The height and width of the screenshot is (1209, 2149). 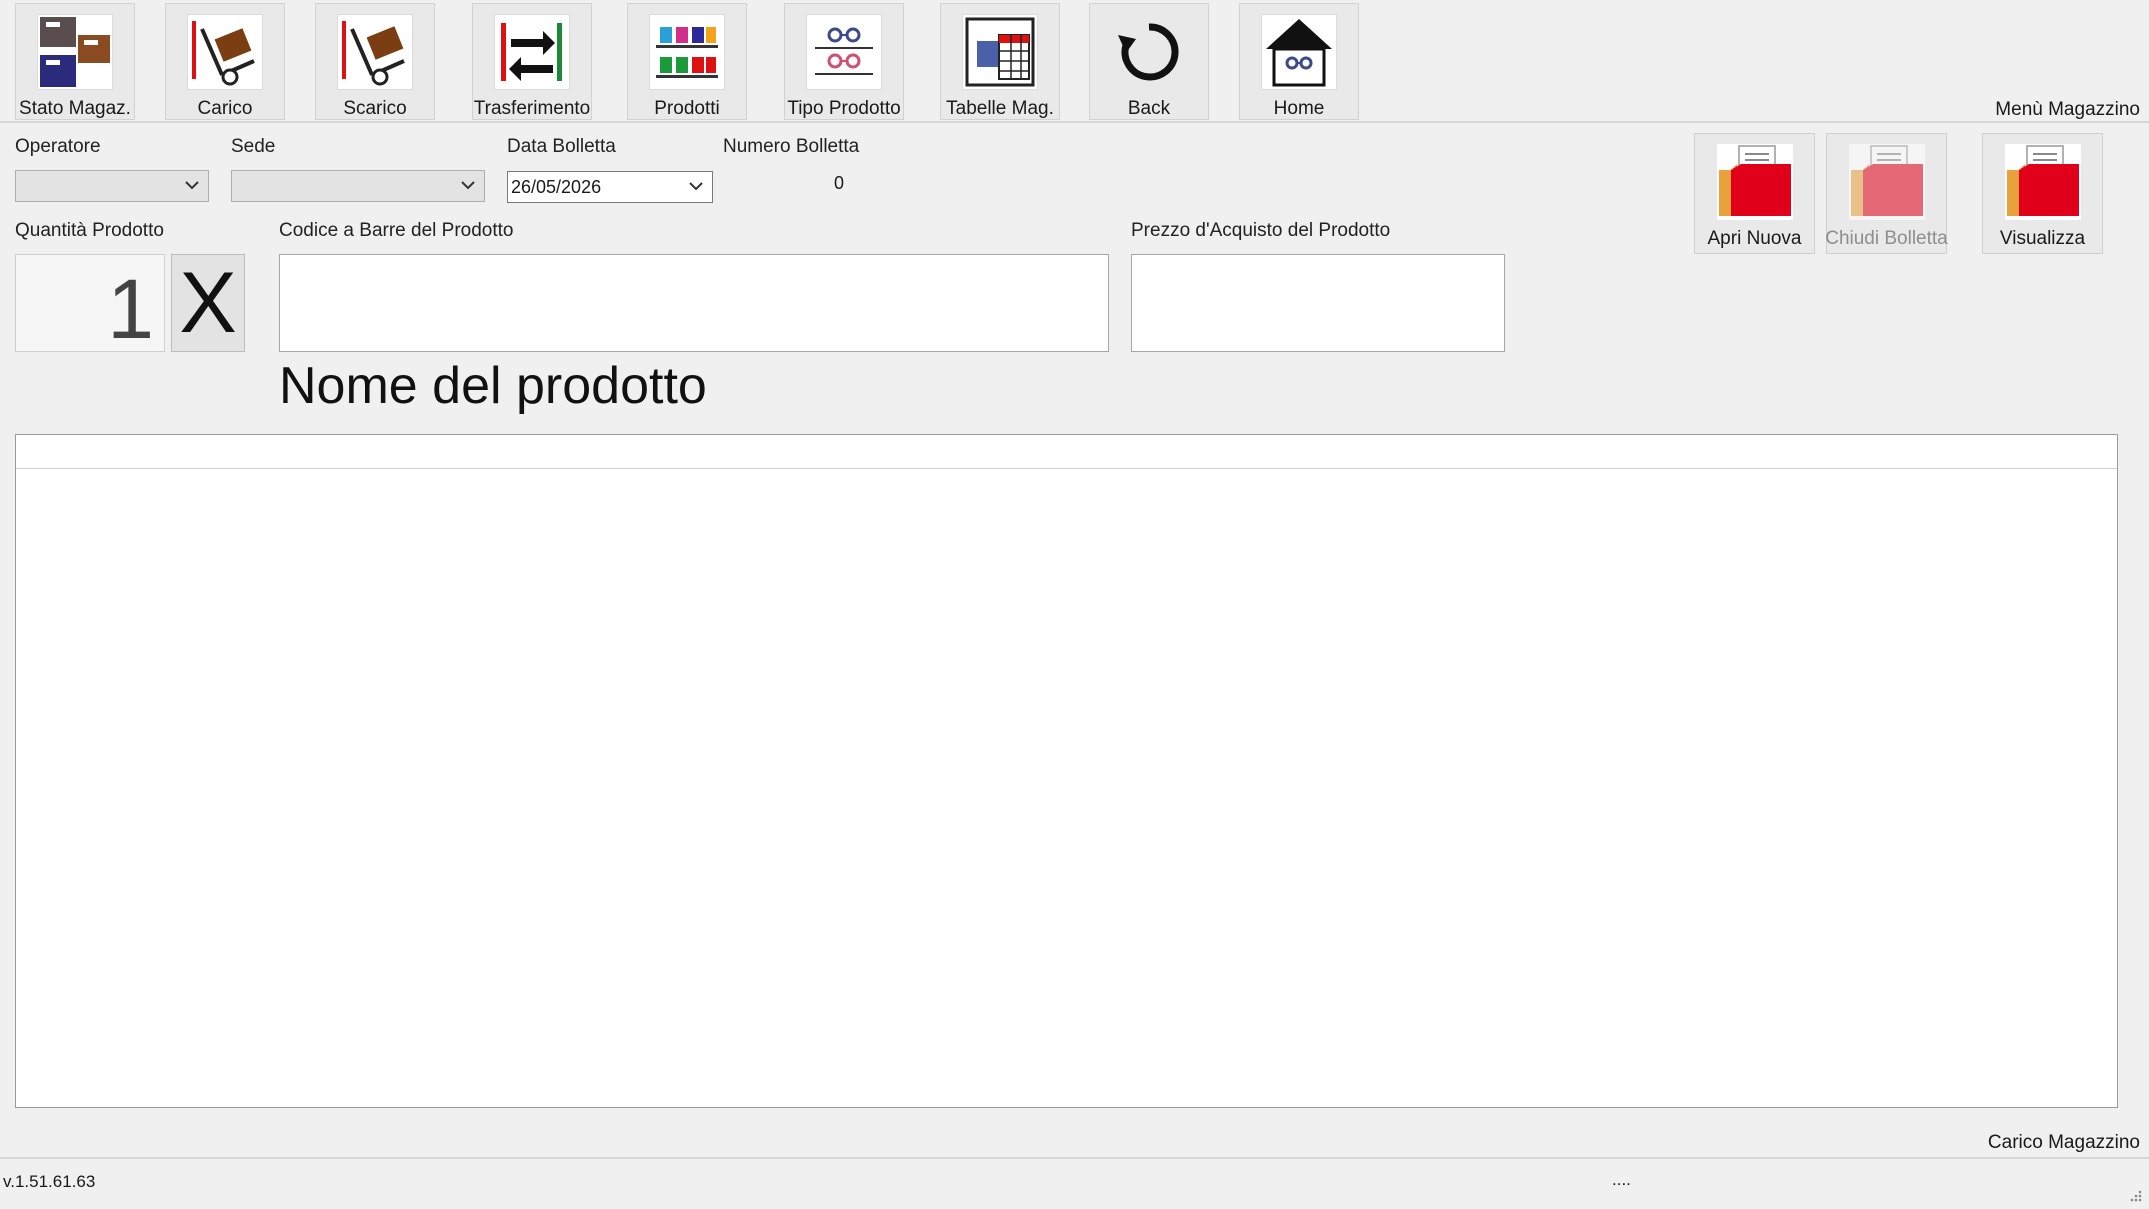 What do you see at coordinates (49, 1181) in the screenshot?
I see `version-label: v.1.51.61.63` at bounding box center [49, 1181].